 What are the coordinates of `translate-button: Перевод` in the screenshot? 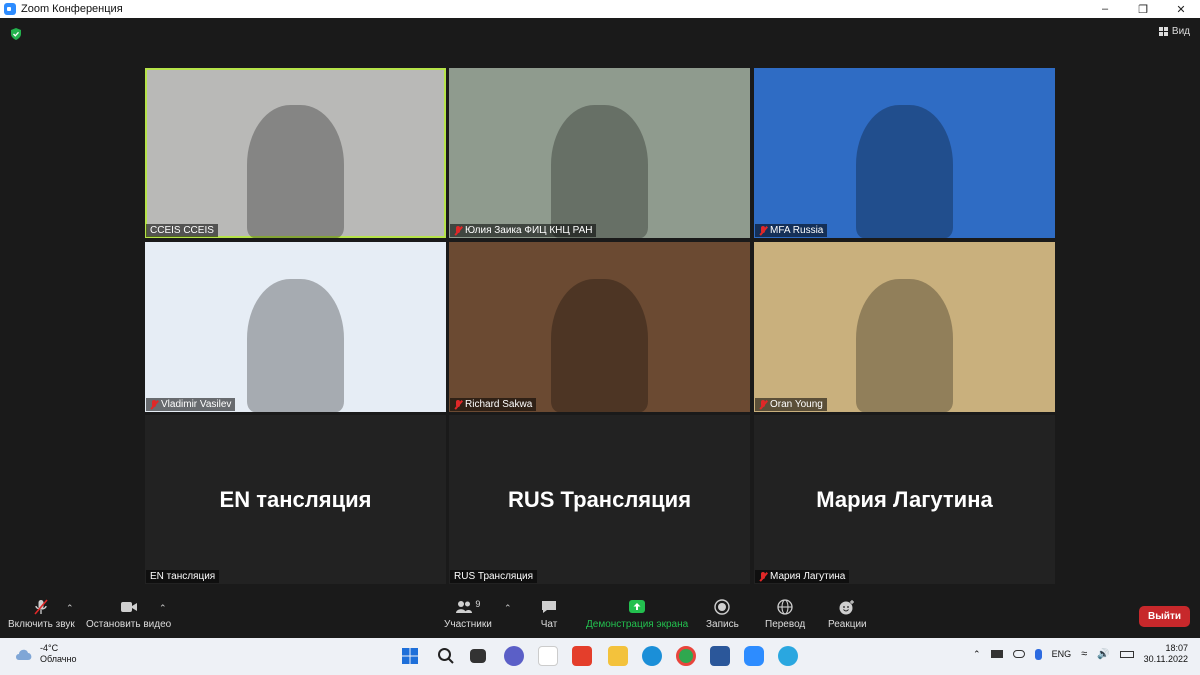 It's located at (785, 614).